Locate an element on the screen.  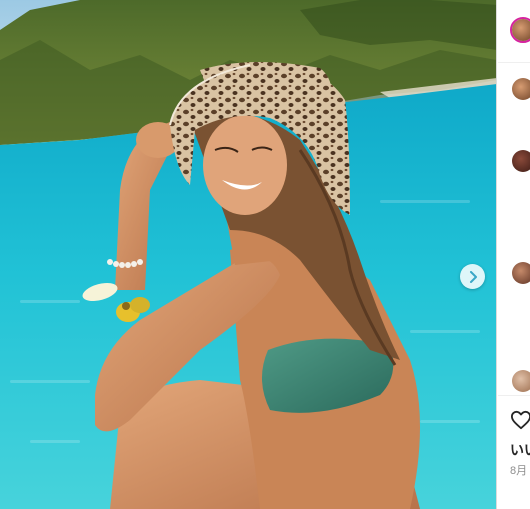
chevron-right-icon is located at coordinates (473, 276).